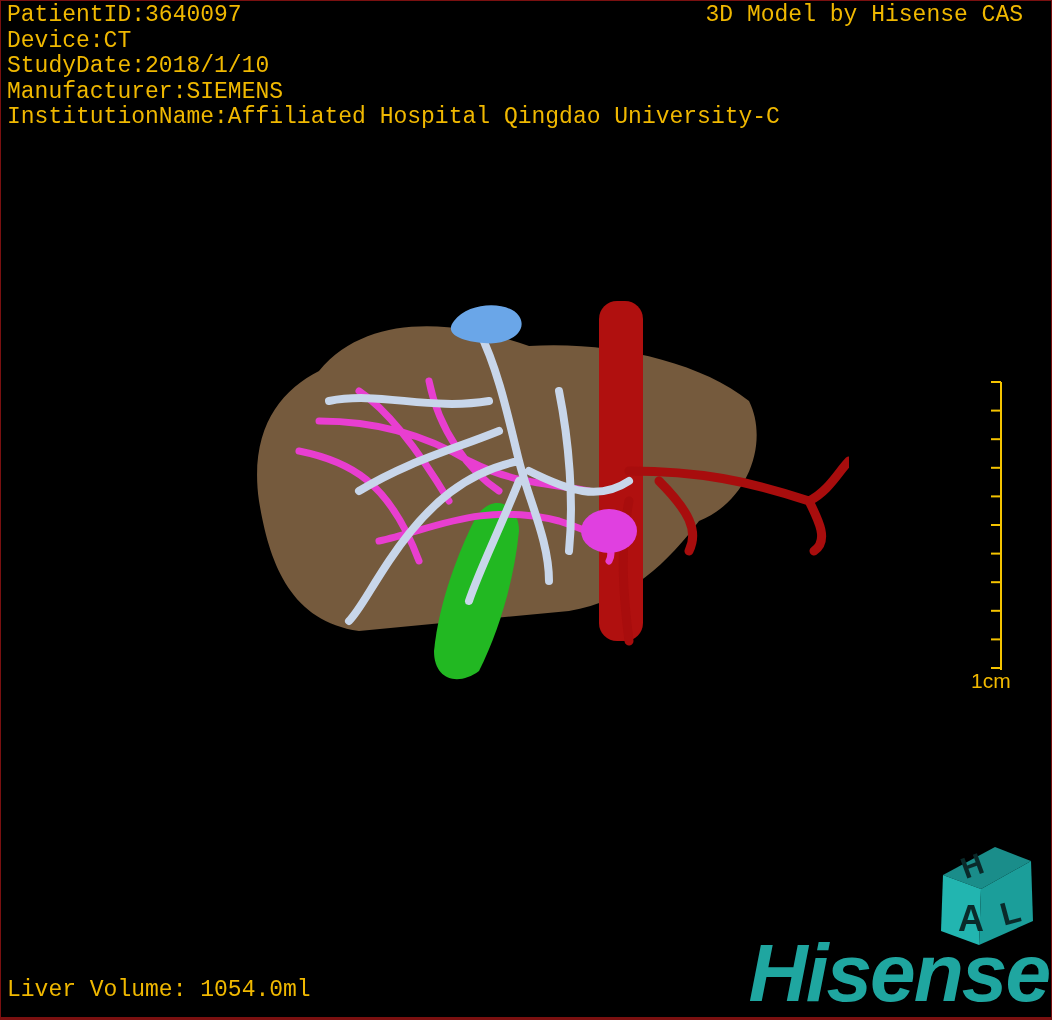 The height and width of the screenshot is (1020, 1052). What do you see at coordinates (991, 681) in the screenshot?
I see `scale-label: 1cm` at bounding box center [991, 681].